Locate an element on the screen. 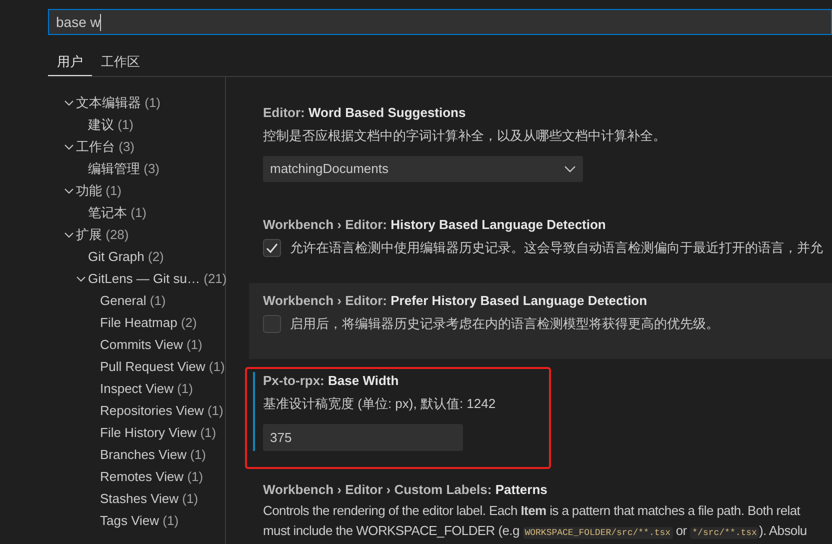  tree-item: 建议 (1) is located at coordinates (111, 125).